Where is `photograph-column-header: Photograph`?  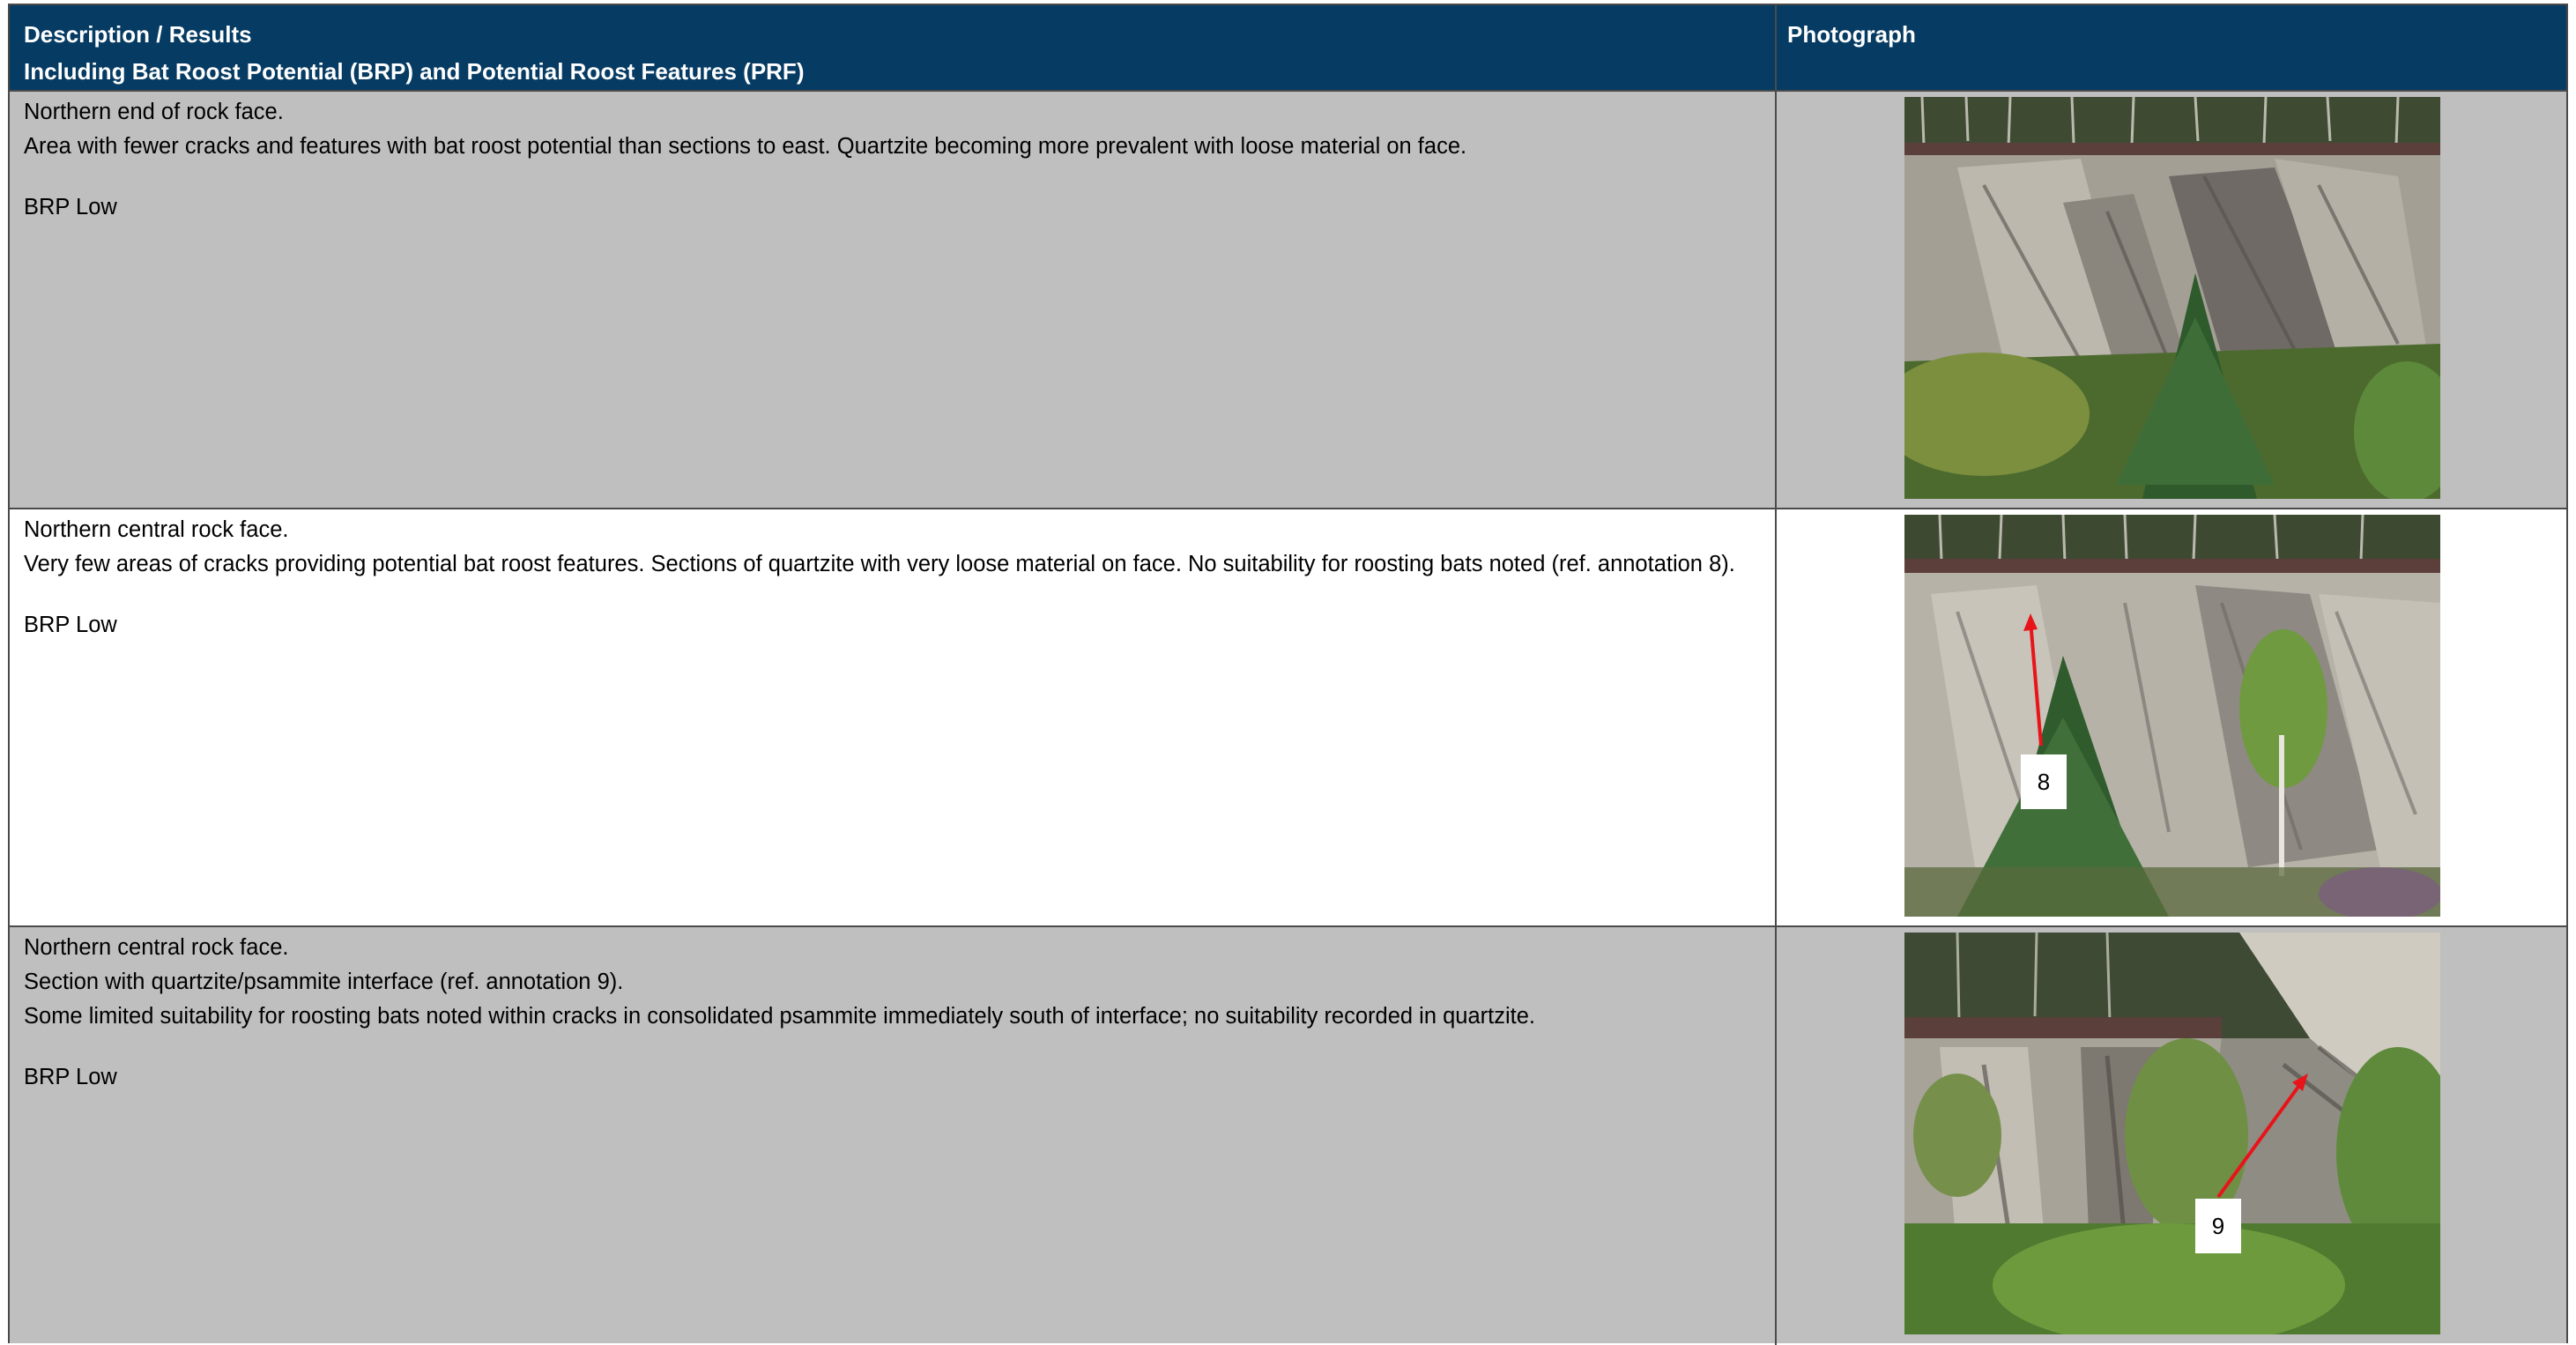
photograph-column-header: Photograph is located at coordinates (1851, 34).